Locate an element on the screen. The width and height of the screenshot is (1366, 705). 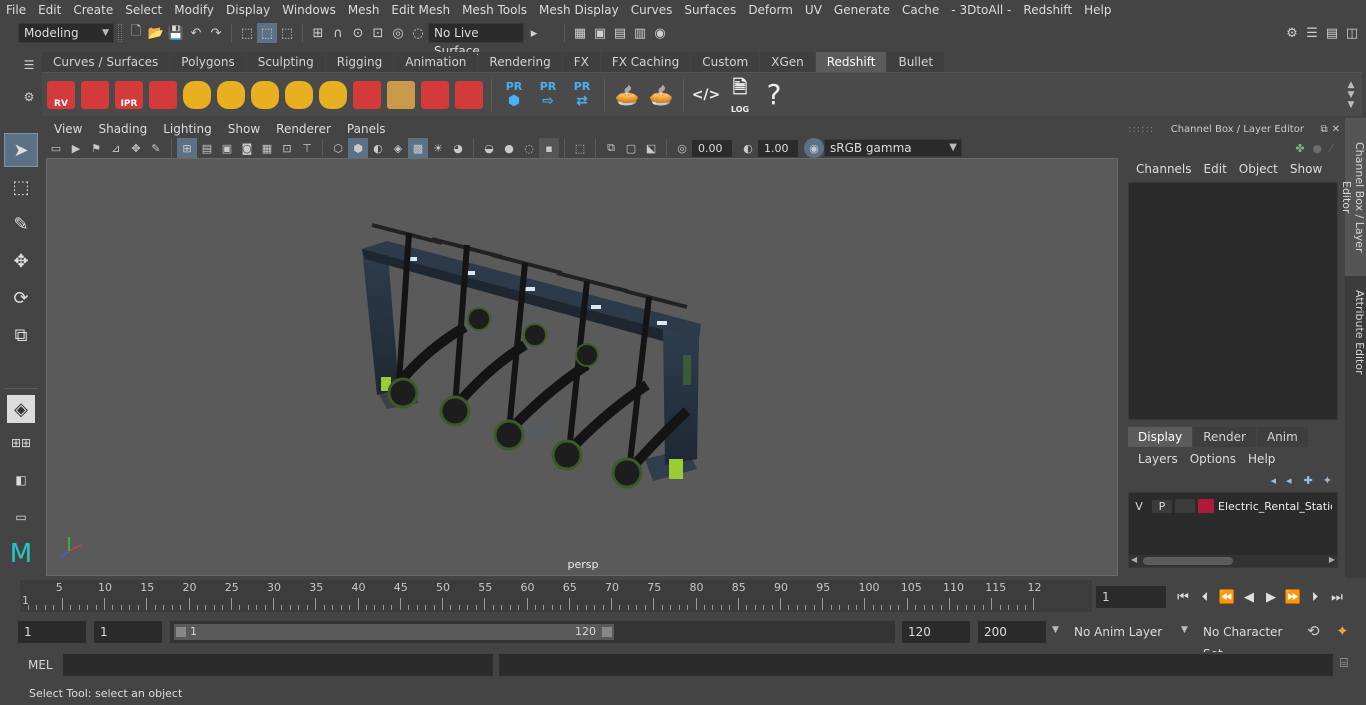
rotate-tool-icon: ⟳ is located at coordinates (21, 298).